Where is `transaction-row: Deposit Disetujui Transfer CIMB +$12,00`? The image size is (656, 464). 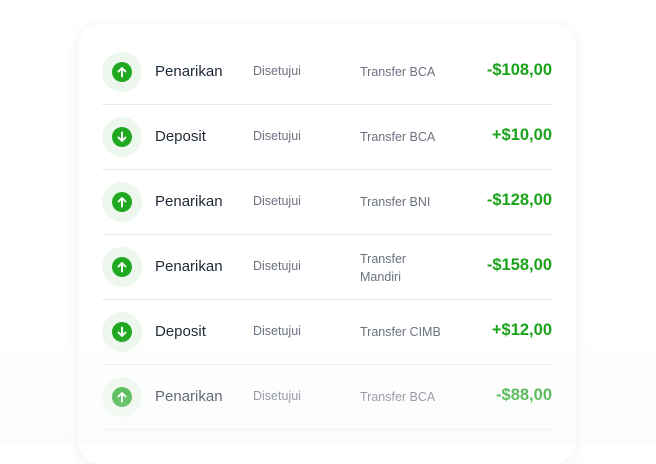 transaction-row: Deposit Disetujui Transfer CIMB +$12,00 is located at coordinates (327, 332).